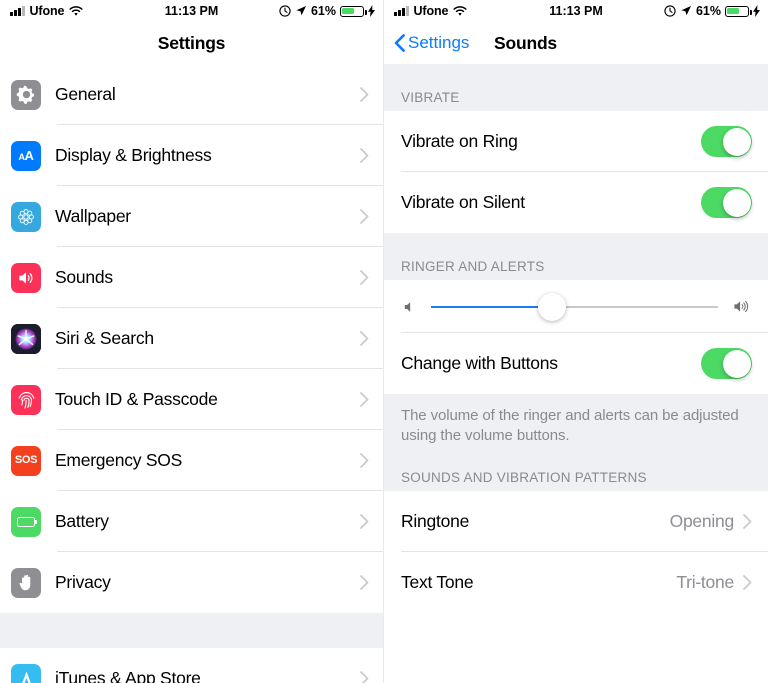 The height and width of the screenshot is (683, 768). Describe the element at coordinates (399, 43) in the screenshot. I see `chevron-left-icon` at that location.